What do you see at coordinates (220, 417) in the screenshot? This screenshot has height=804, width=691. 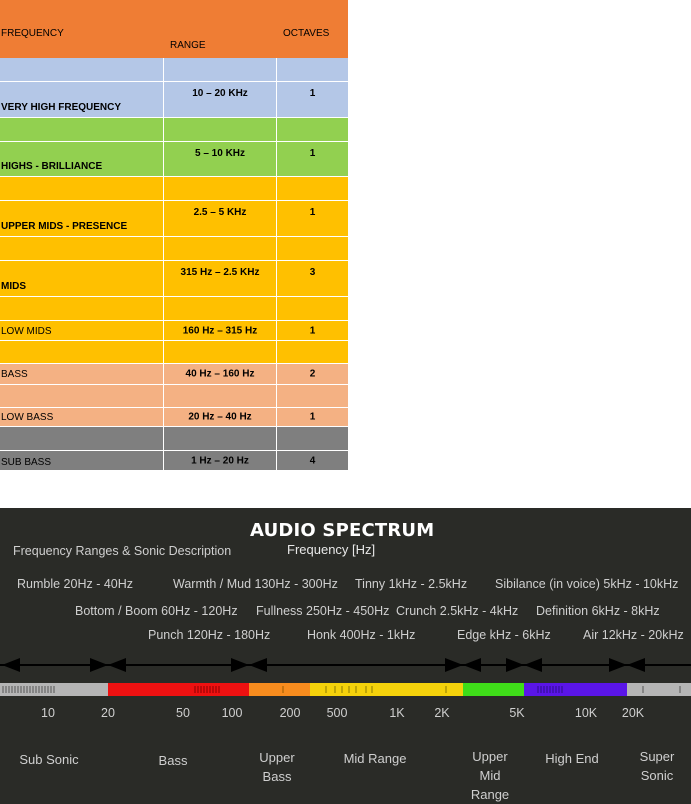 I see `row-range: 20 Hz – 40 Hz` at bounding box center [220, 417].